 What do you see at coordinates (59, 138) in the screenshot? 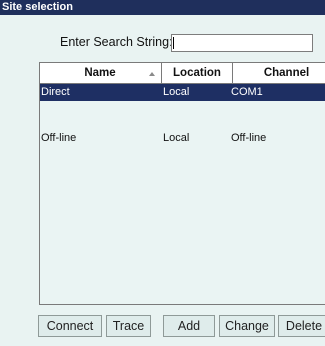
I see `cell-name: Off-line` at bounding box center [59, 138].